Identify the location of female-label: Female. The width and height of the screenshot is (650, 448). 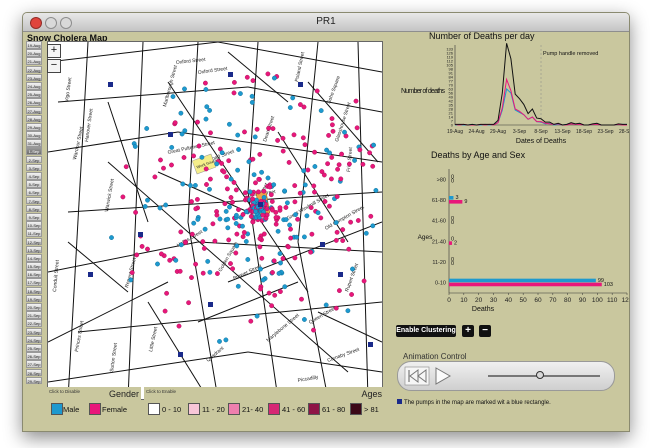
(114, 409).